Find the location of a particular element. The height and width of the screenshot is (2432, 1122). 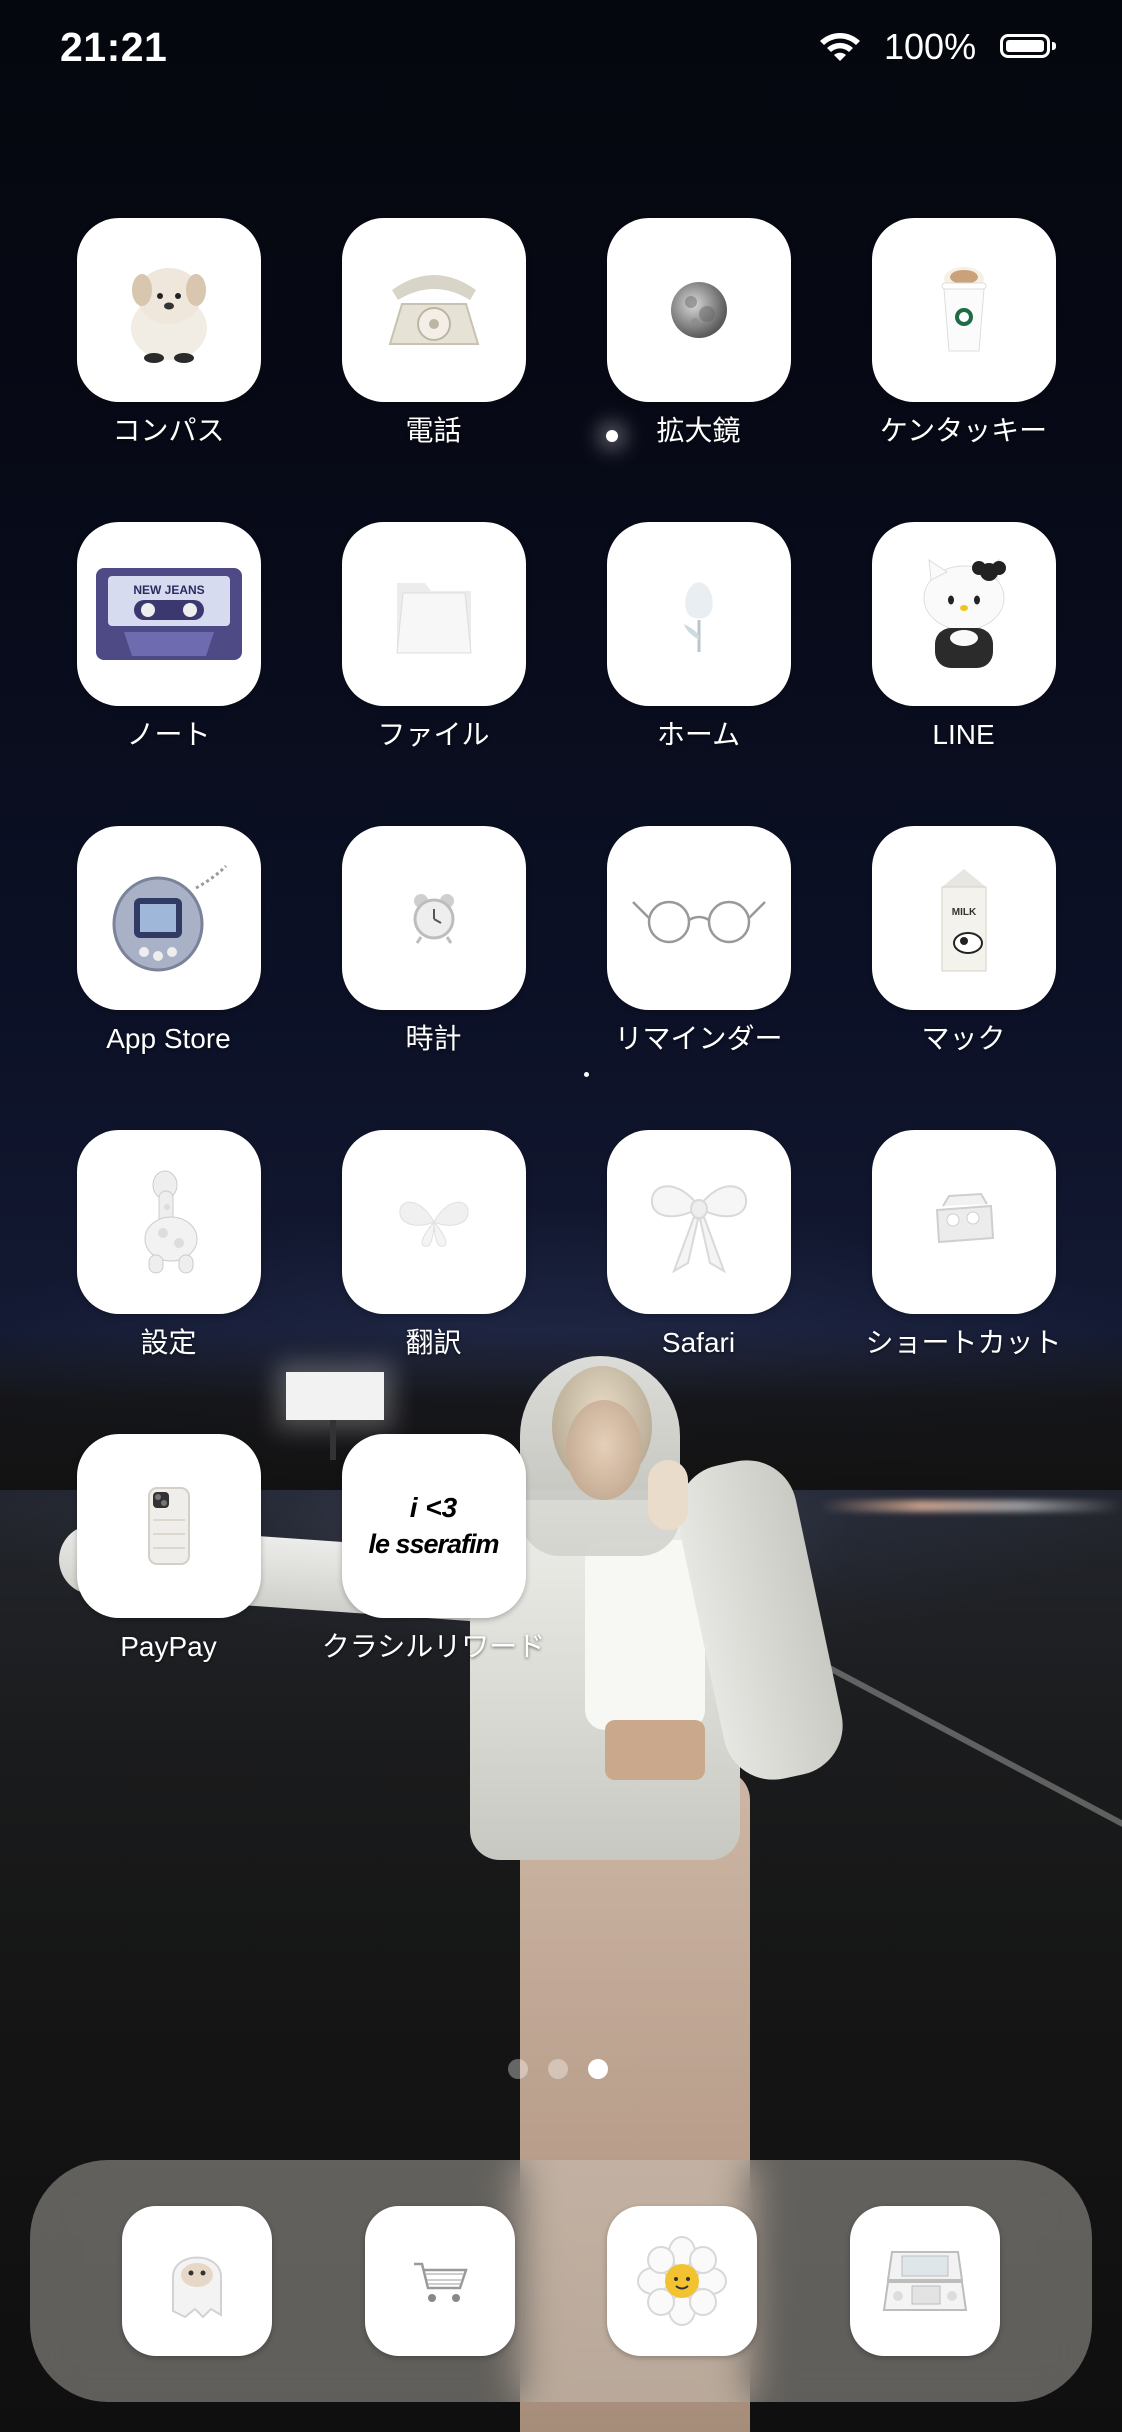

app-kurashiru-reward: i <3 le sserafim クラシルリワード is located at coordinates (433, 1549).